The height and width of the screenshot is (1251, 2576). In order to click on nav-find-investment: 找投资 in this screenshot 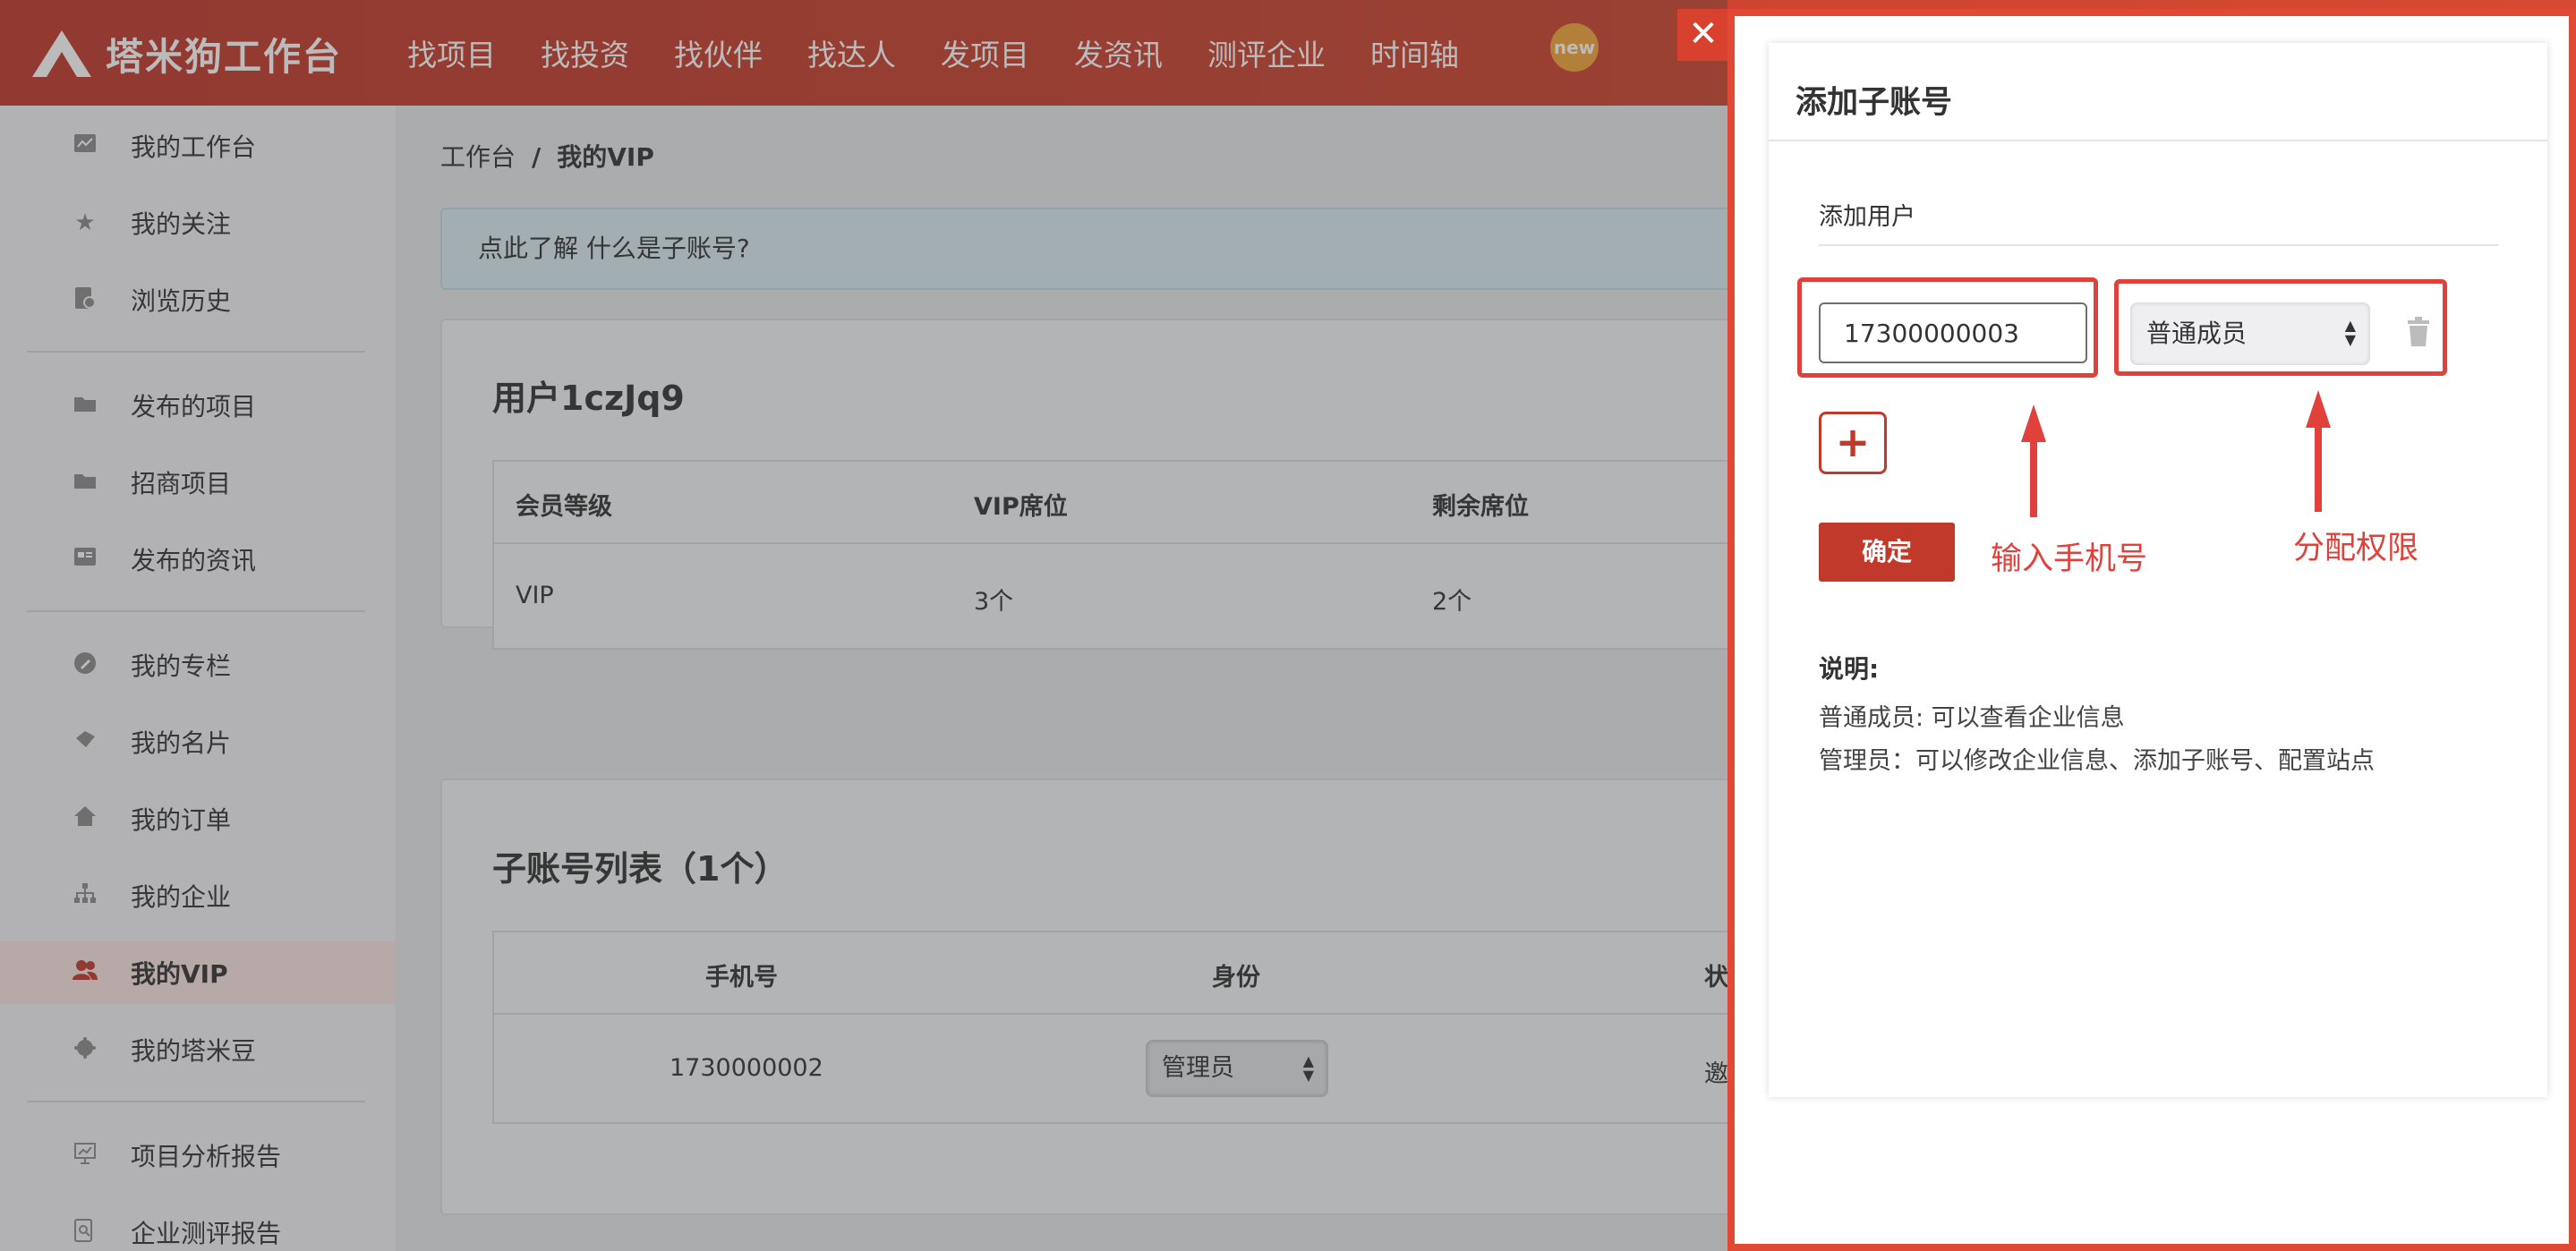, I will do `click(585, 55)`.